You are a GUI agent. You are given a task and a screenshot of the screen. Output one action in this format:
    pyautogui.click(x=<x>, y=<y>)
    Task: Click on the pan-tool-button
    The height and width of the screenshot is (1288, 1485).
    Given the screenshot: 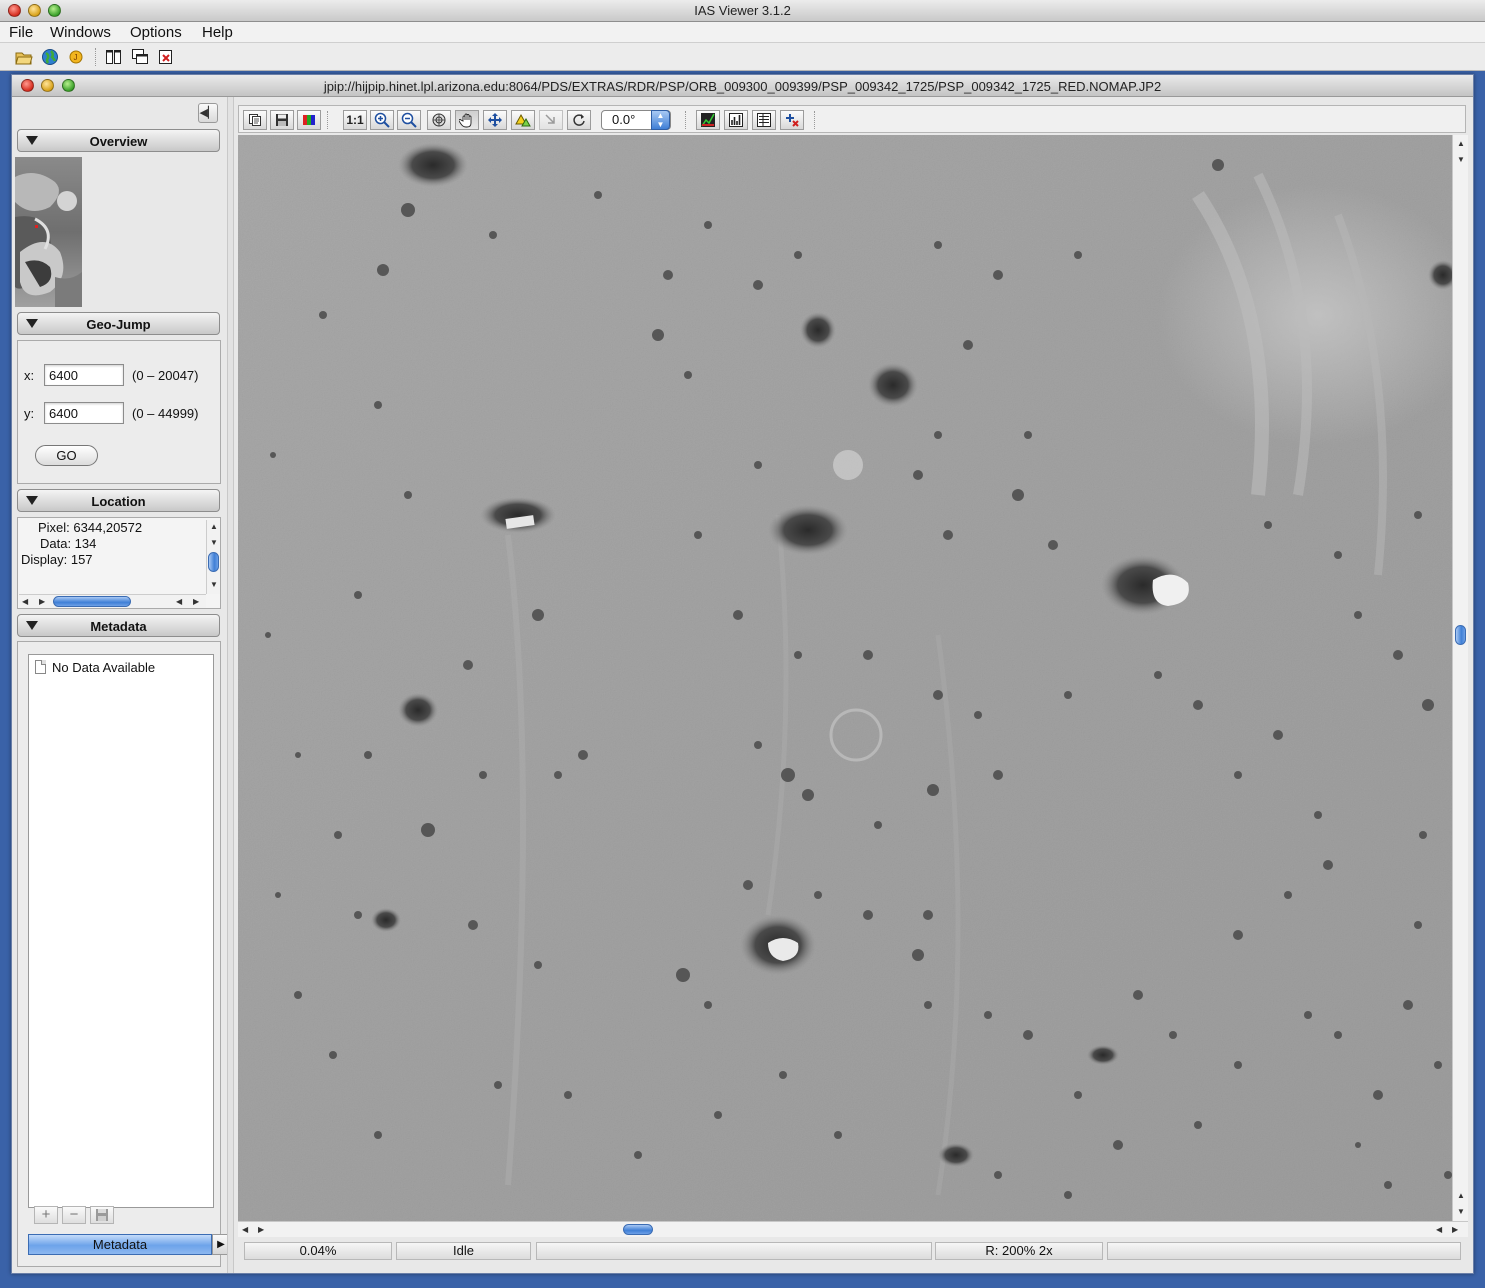 What is the action you would take?
    pyautogui.click(x=467, y=120)
    